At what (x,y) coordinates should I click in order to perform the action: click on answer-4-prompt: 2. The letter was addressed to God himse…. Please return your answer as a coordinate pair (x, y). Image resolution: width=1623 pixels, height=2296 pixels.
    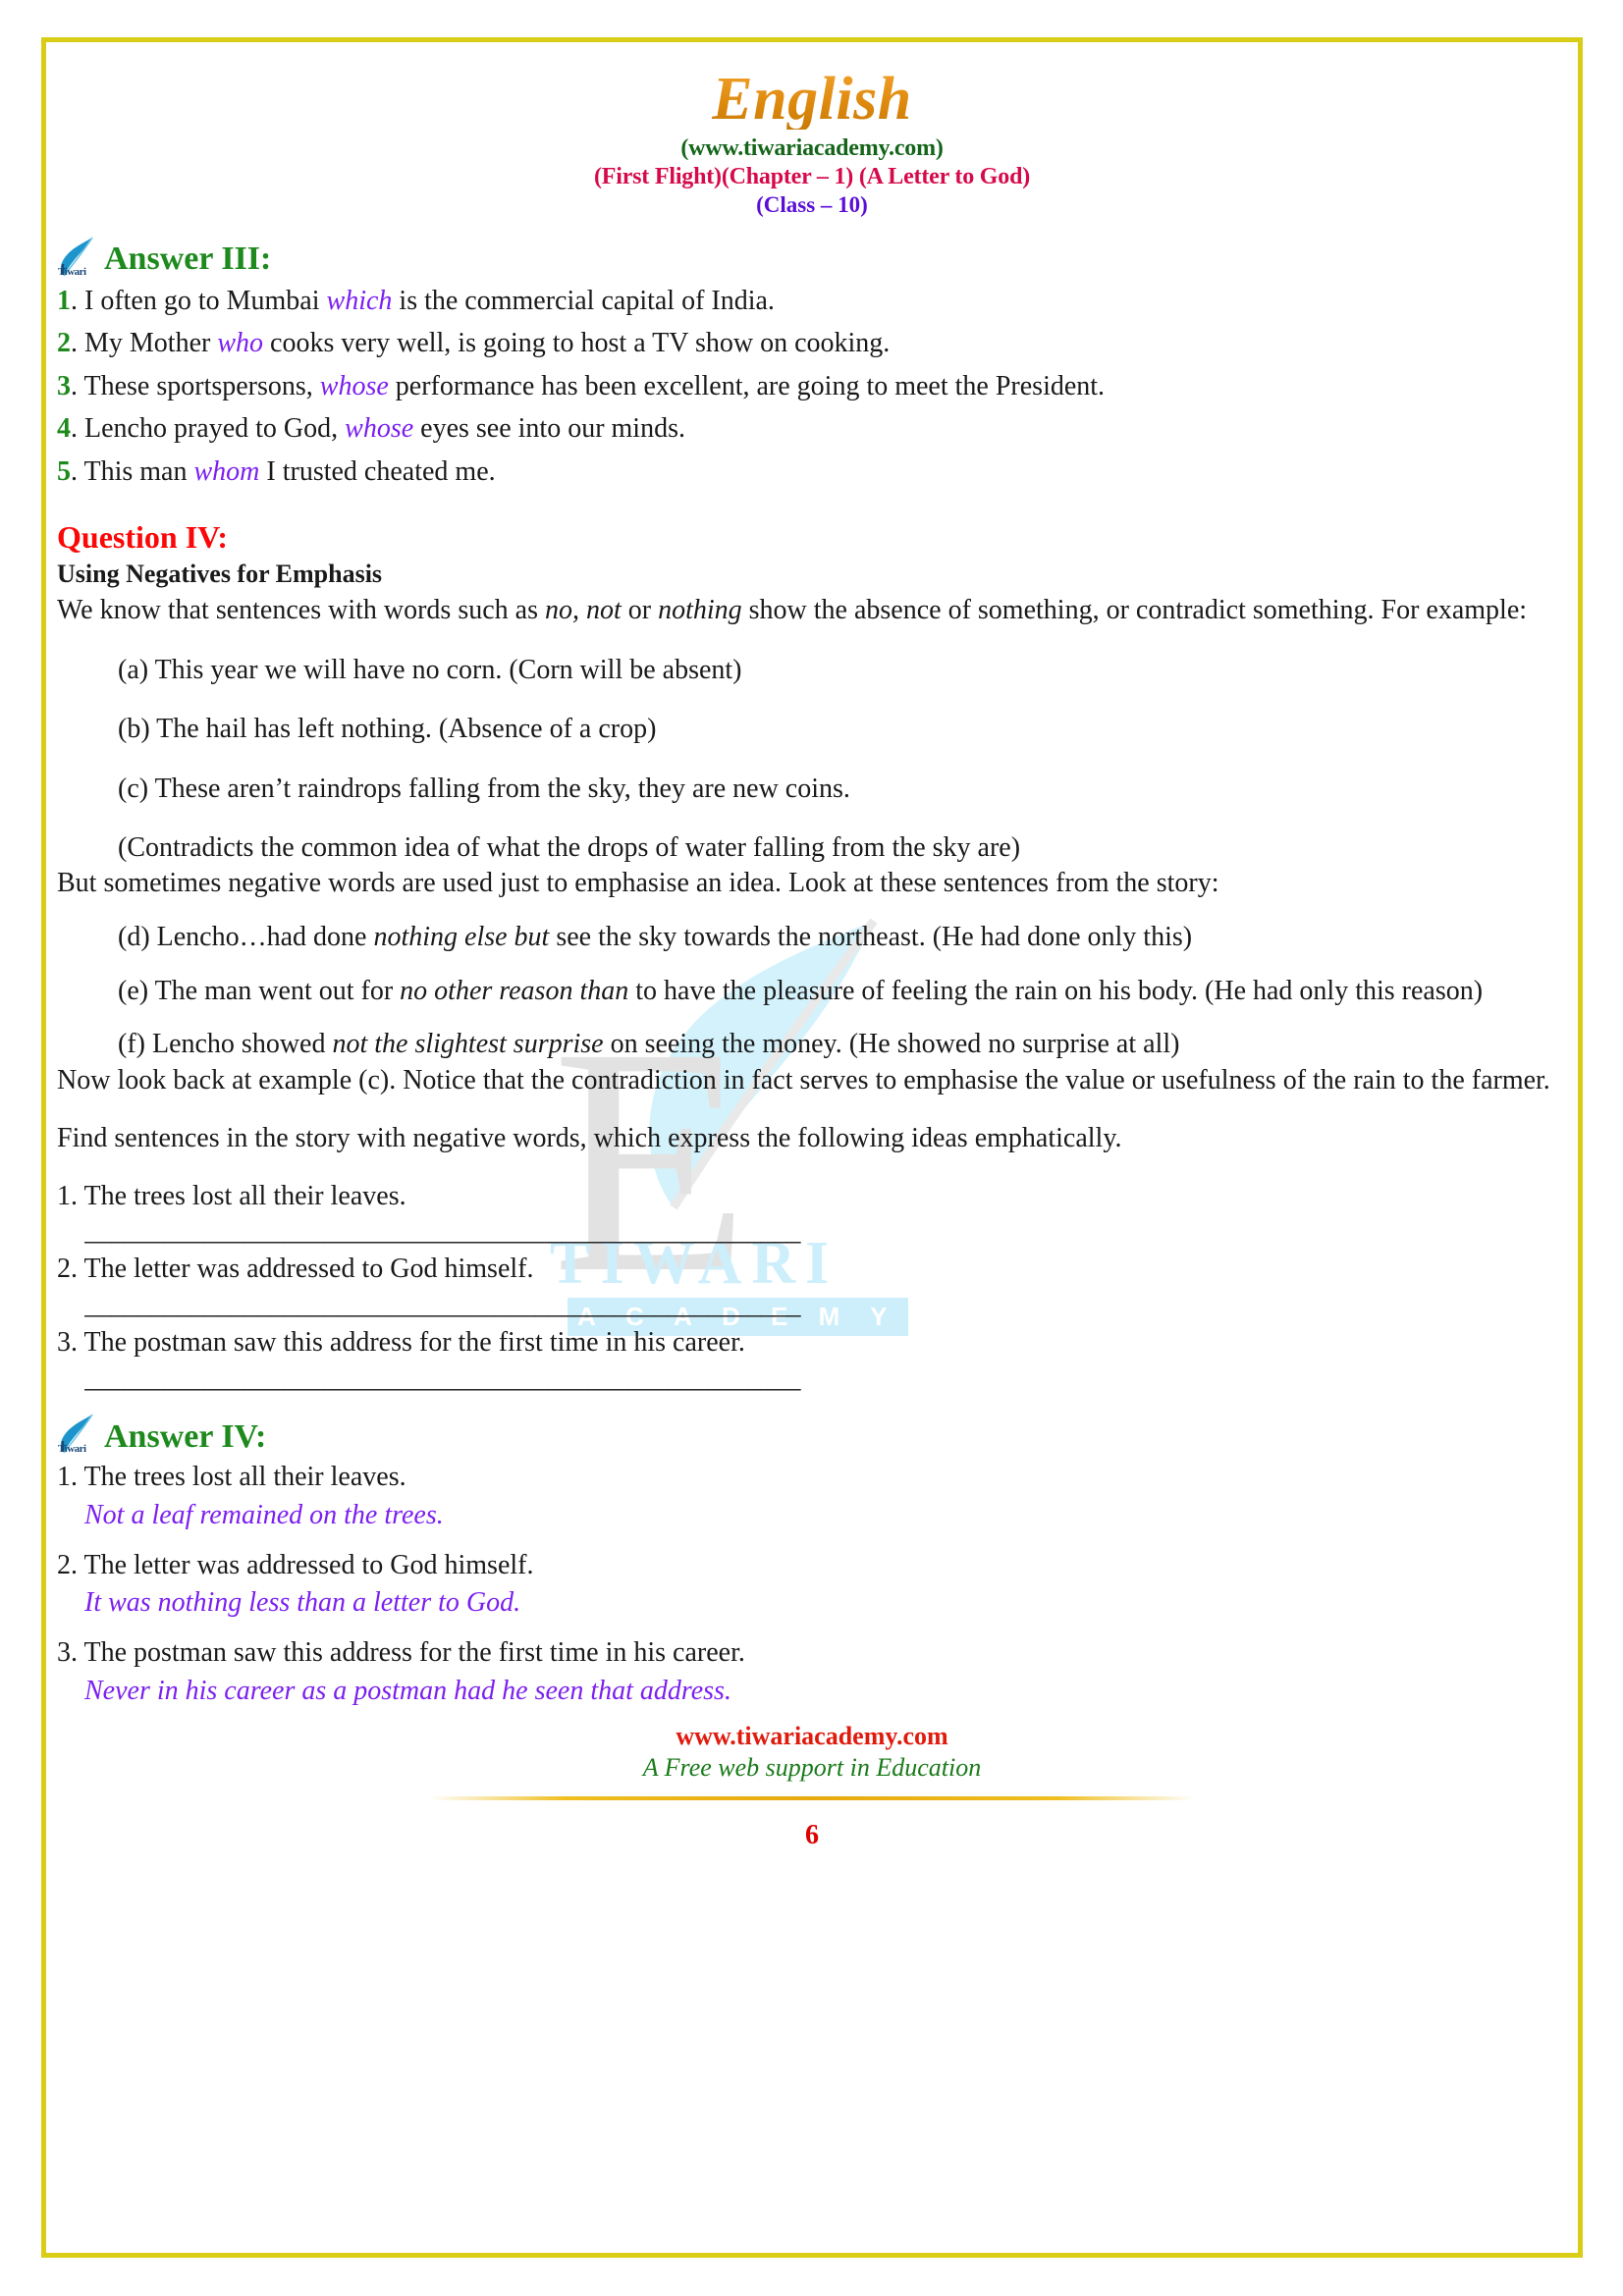
    Looking at the image, I should click on (295, 1565).